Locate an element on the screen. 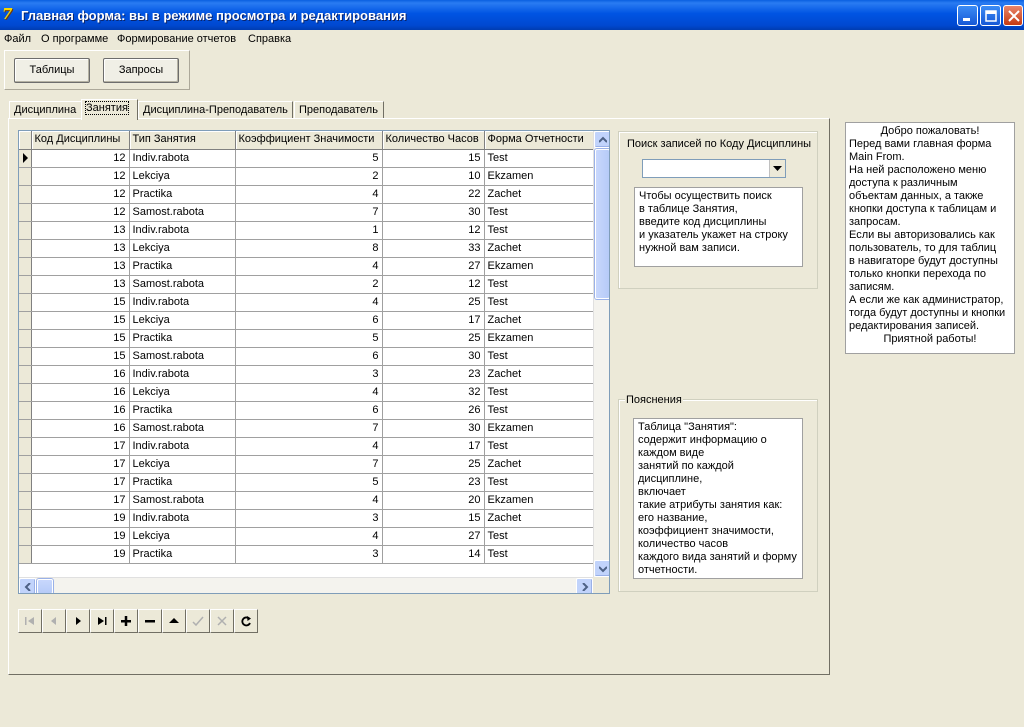  table-row: 15 Samost.rabota 6 30 Test is located at coordinates (306, 356).